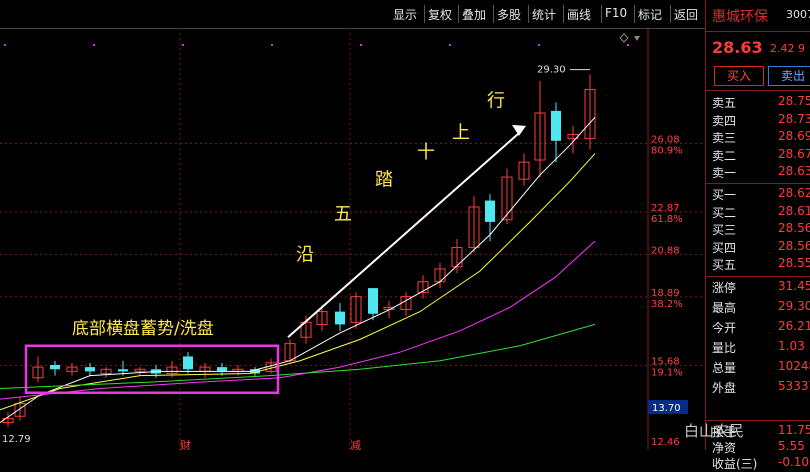 Image resolution: width=810 pixels, height=472 pixels. I want to click on toolbar-button-1: 复权, so click(440, 14).